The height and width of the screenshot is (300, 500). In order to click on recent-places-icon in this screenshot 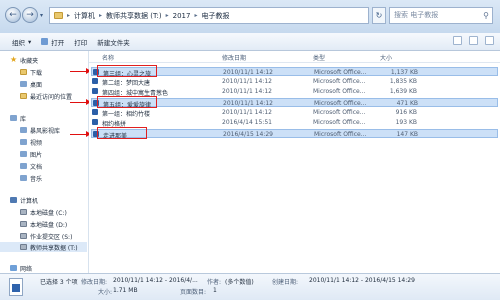, I will do `click(23, 96)`.